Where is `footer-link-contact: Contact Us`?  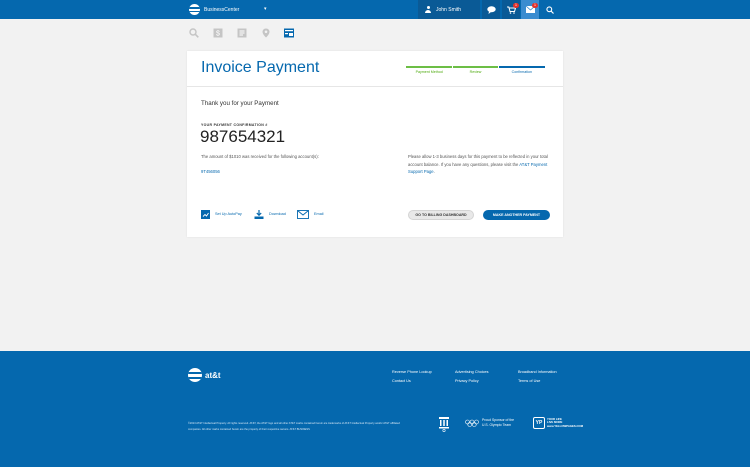
footer-link-contact: Contact Us is located at coordinates (401, 381).